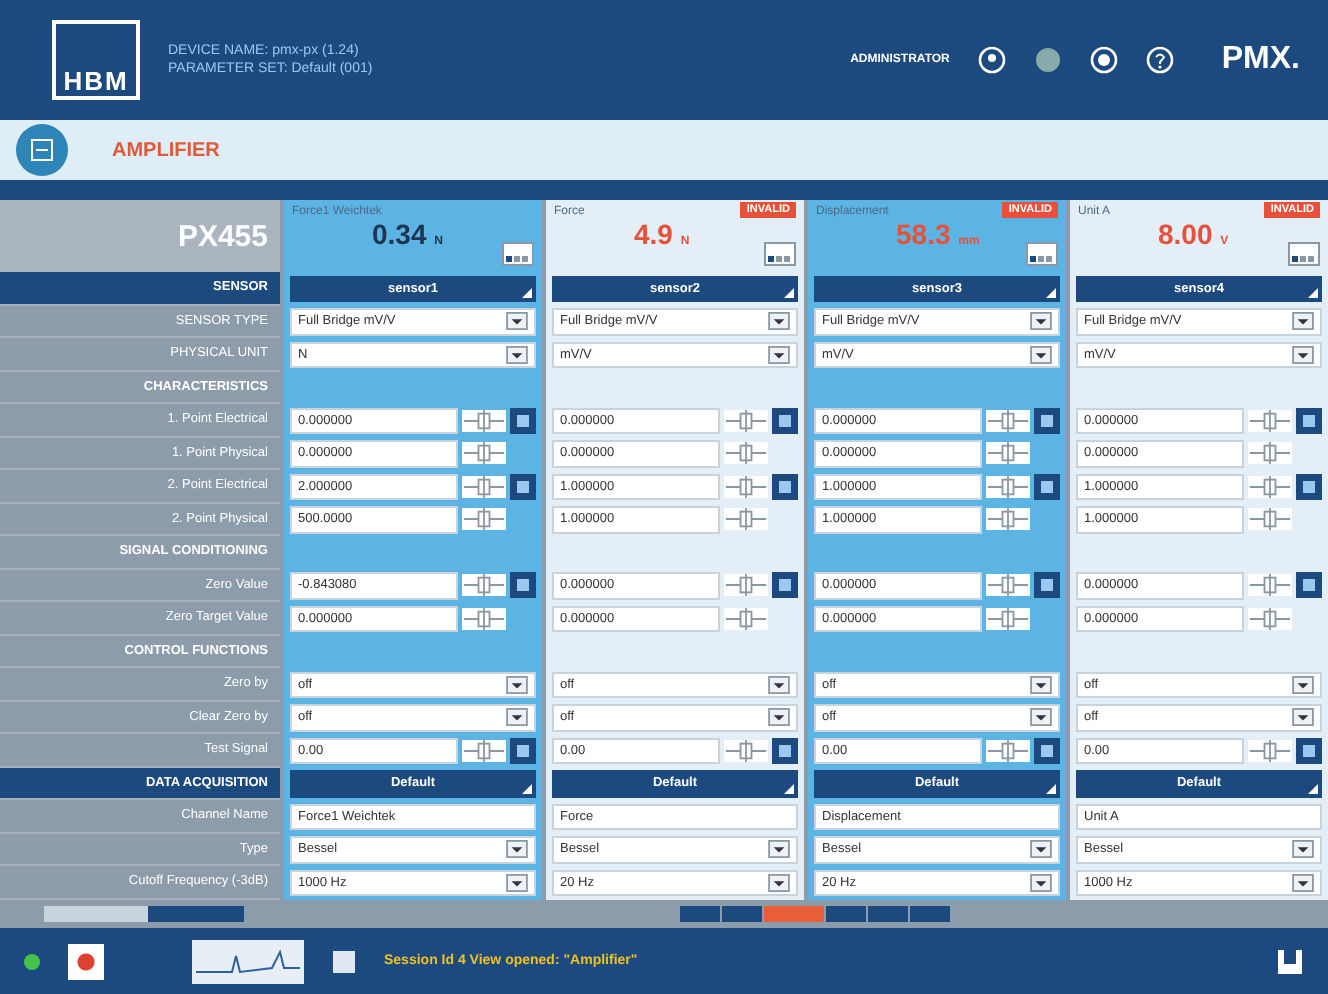 The height and width of the screenshot is (994, 1328). I want to click on amplifier-icon, so click(42, 150).